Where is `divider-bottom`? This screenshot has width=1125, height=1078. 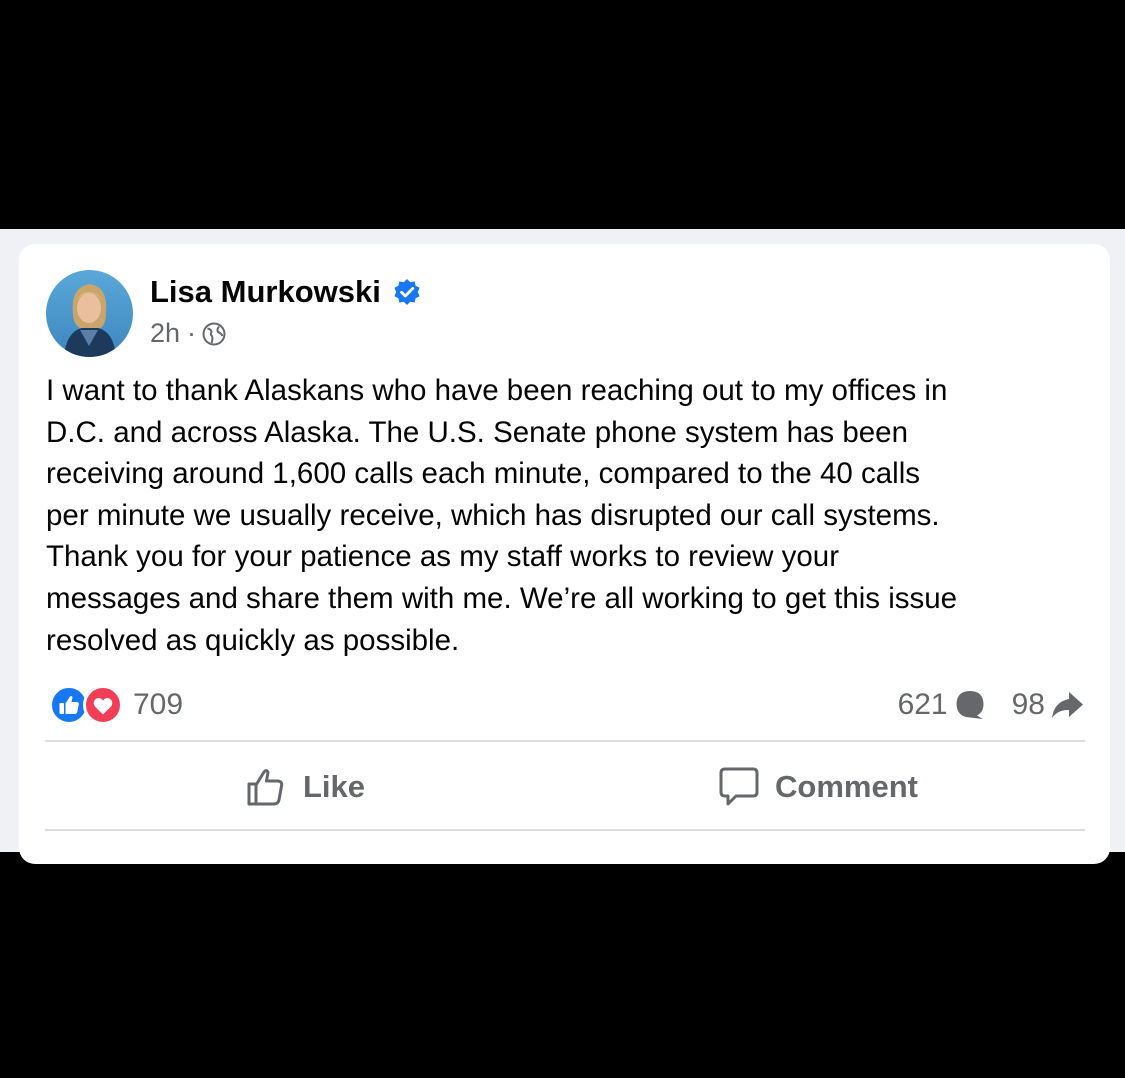 divider-bottom is located at coordinates (565, 830).